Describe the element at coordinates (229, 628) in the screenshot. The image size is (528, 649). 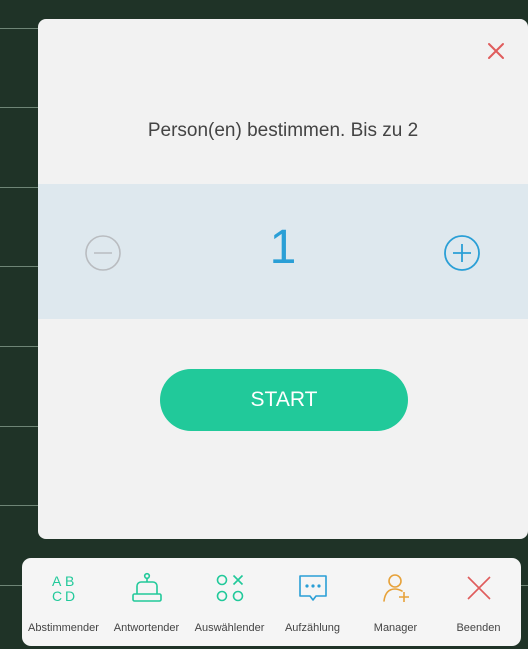
I see `tool-label: Auswählender` at that location.